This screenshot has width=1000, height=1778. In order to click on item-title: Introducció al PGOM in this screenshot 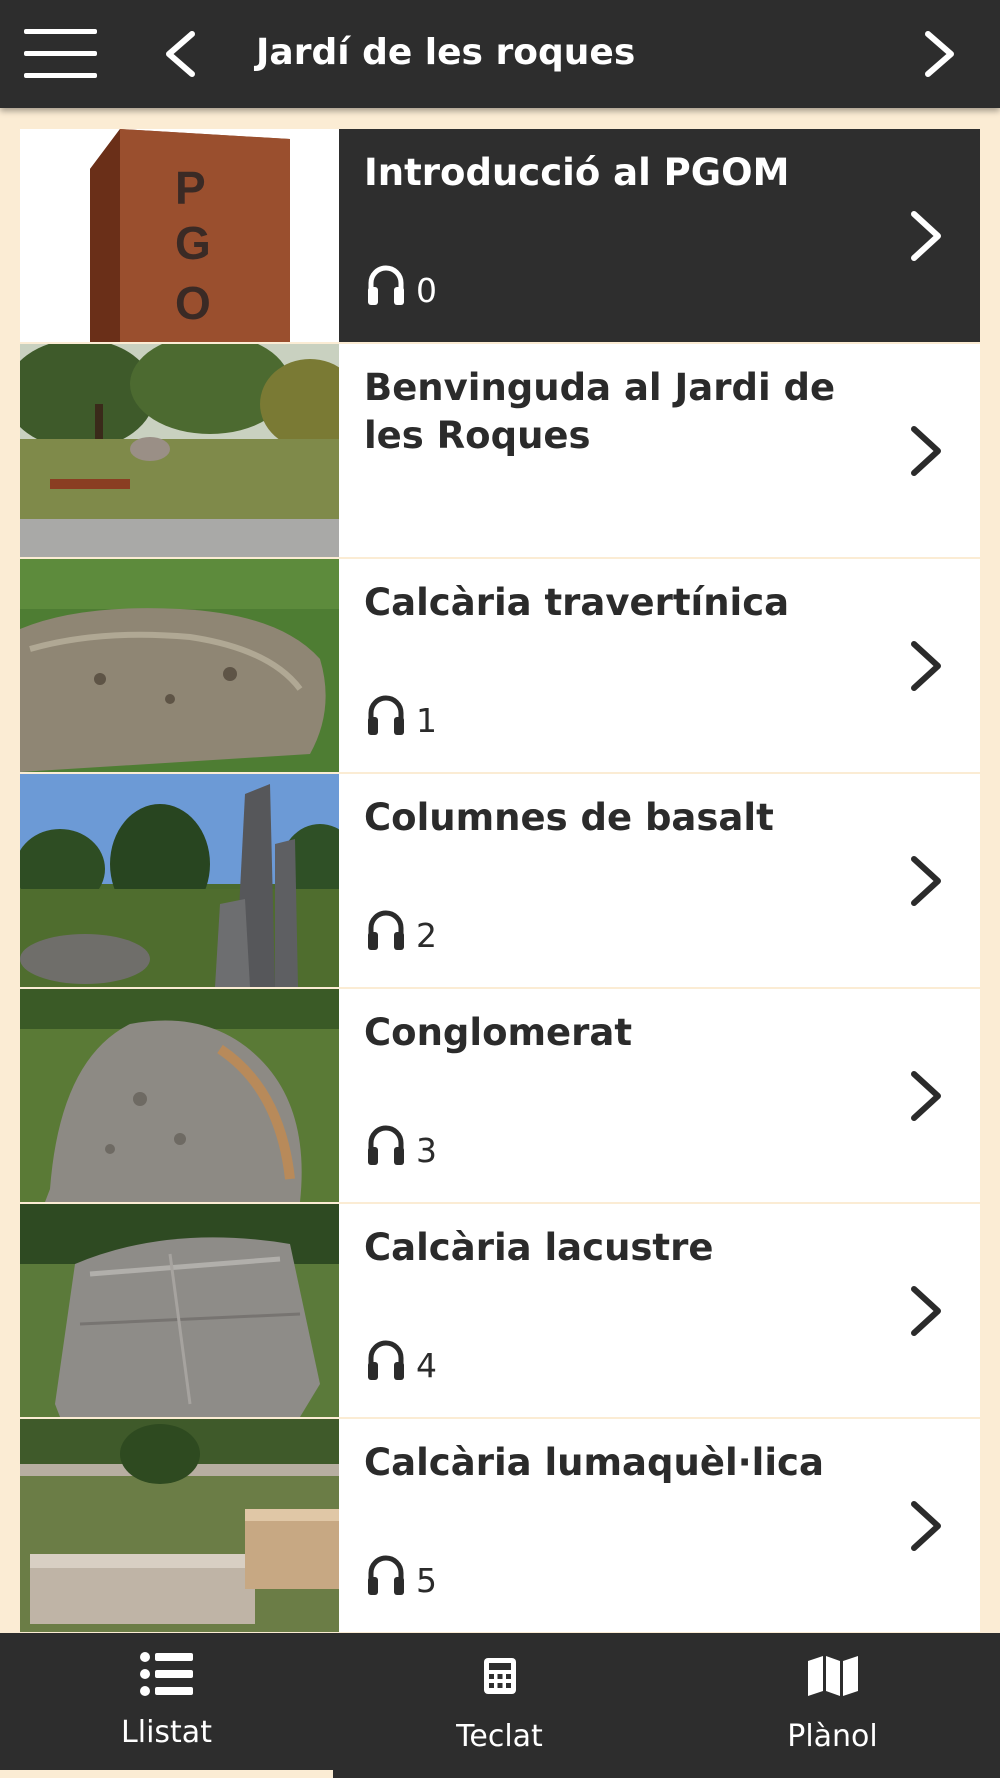, I will do `click(577, 172)`.